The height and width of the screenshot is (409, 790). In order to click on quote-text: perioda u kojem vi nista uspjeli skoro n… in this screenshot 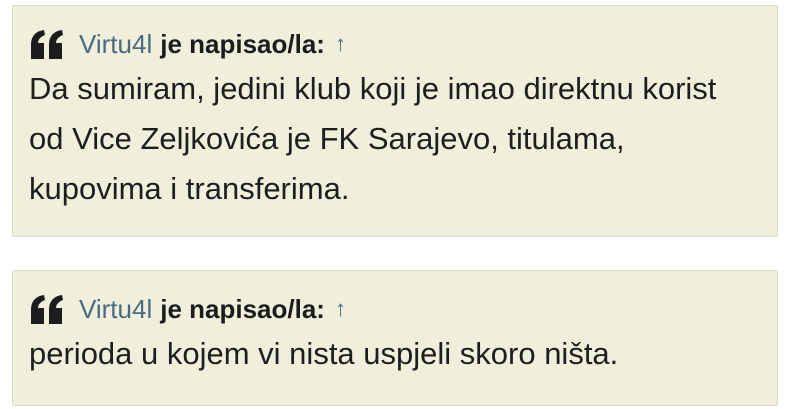, I will do `click(324, 353)`.